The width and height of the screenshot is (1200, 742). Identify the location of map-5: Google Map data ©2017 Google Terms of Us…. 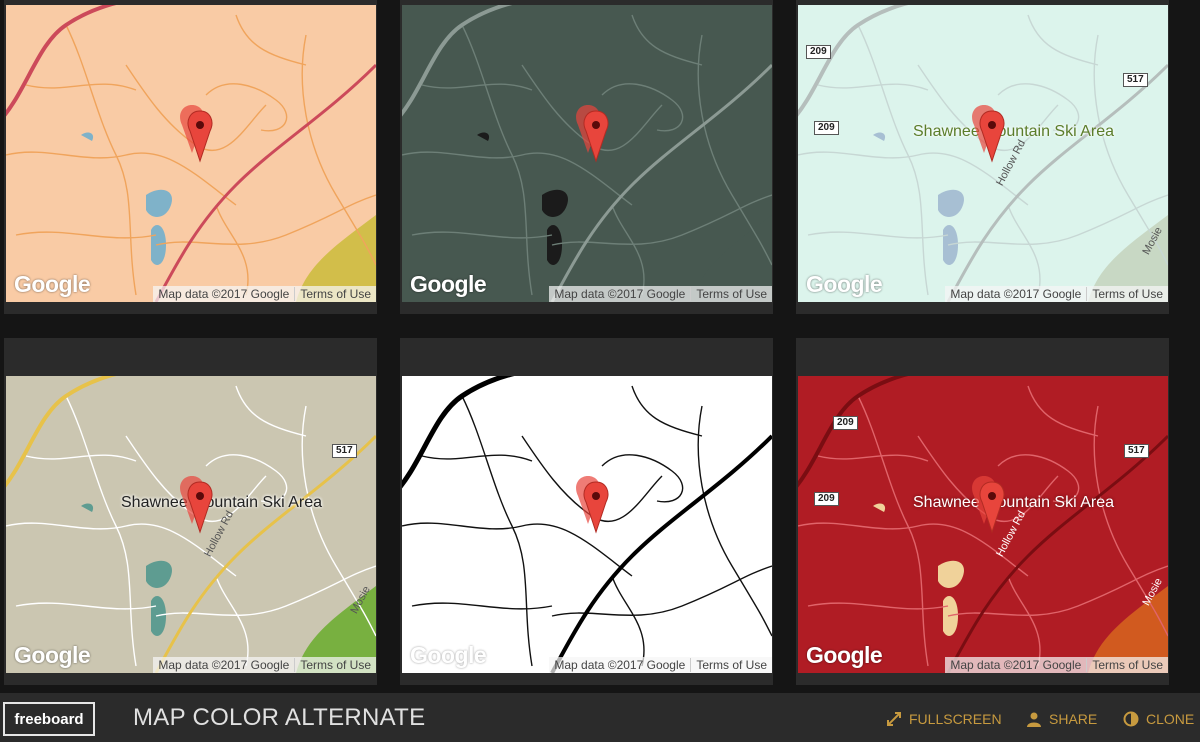
(587, 524).